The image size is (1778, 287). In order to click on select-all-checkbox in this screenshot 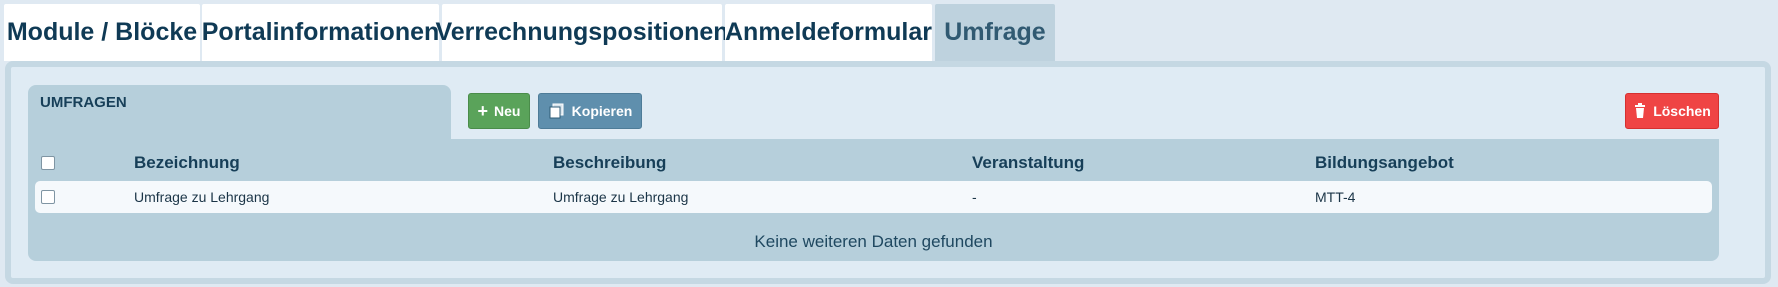, I will do `click(48, 163)`.